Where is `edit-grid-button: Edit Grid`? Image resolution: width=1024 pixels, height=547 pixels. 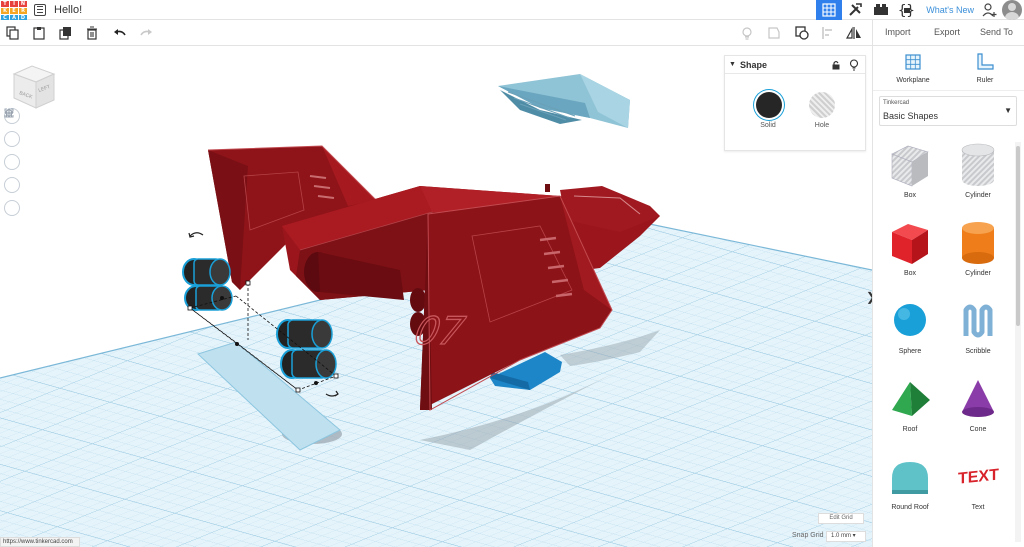
edit-grid-button: Edit Grid is located at coordinates (841, 518).